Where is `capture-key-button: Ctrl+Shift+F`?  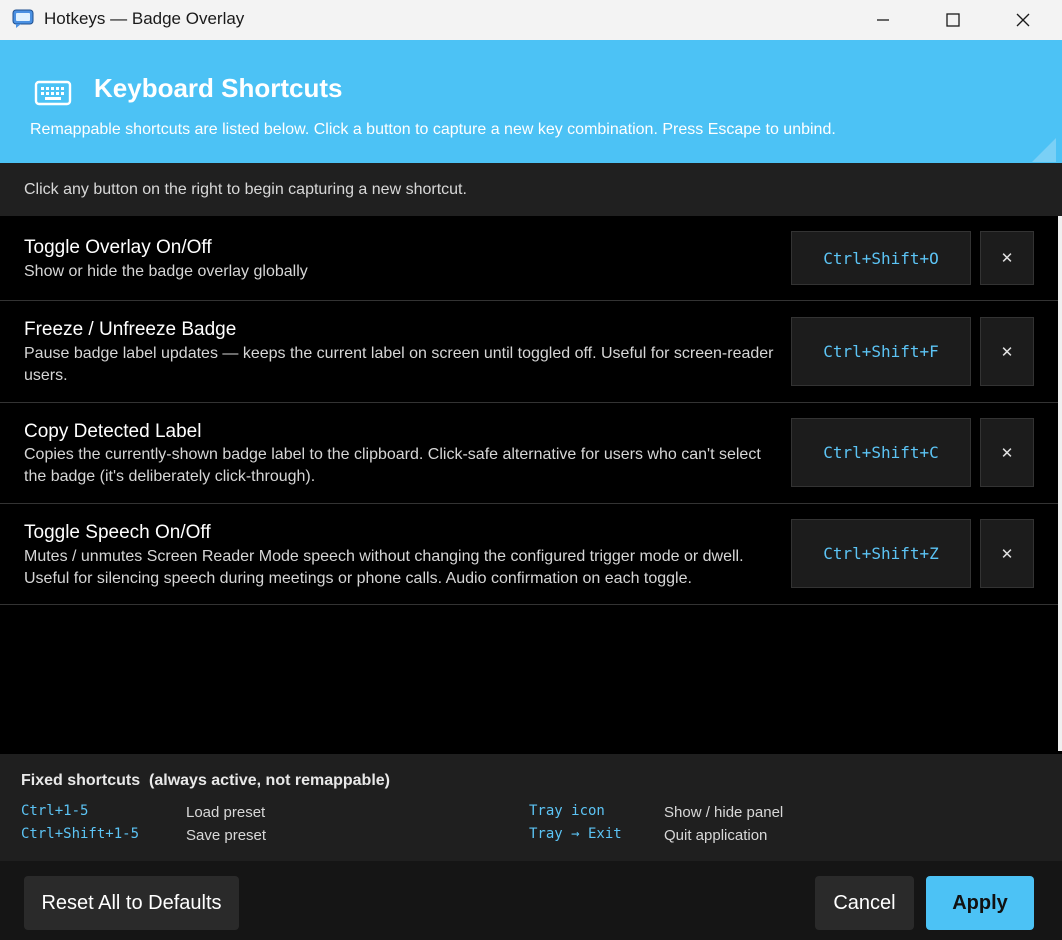
capture-key-button: Ctrl+Shift+F is located at coordinates (881, 351).